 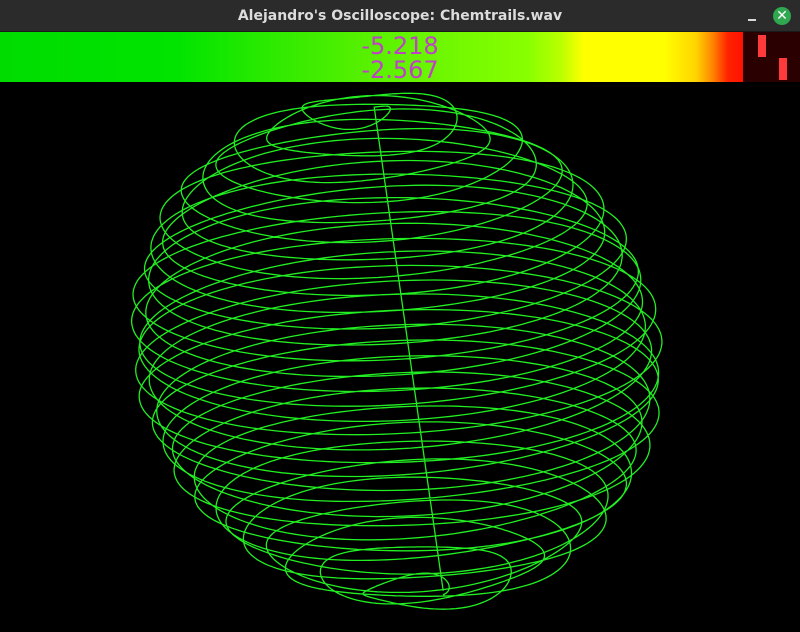 What do you see at coordinates (762, 46) in the screenshot?
I see `peak-indicator-top` at bounding box center [762, 46].